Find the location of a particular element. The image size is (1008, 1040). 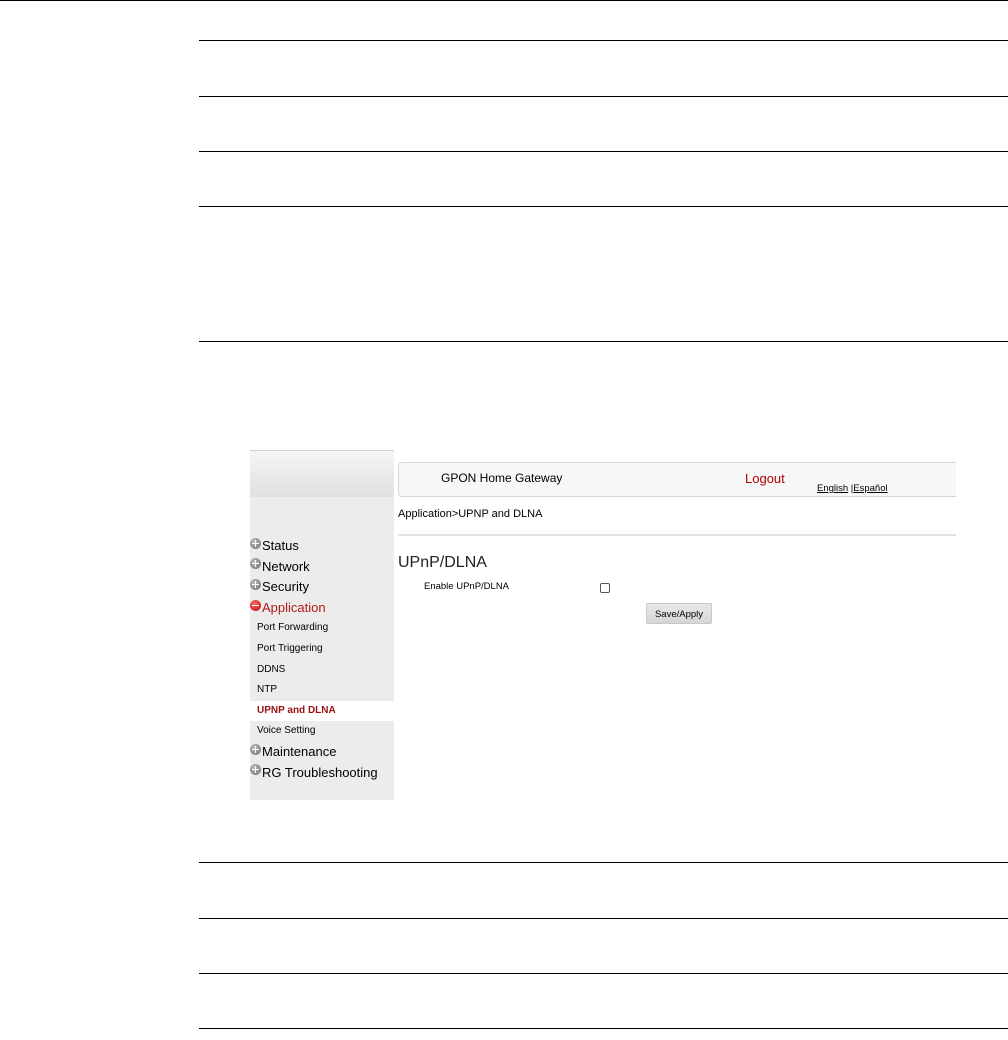

content-divider is located at coordinates (677, 535).